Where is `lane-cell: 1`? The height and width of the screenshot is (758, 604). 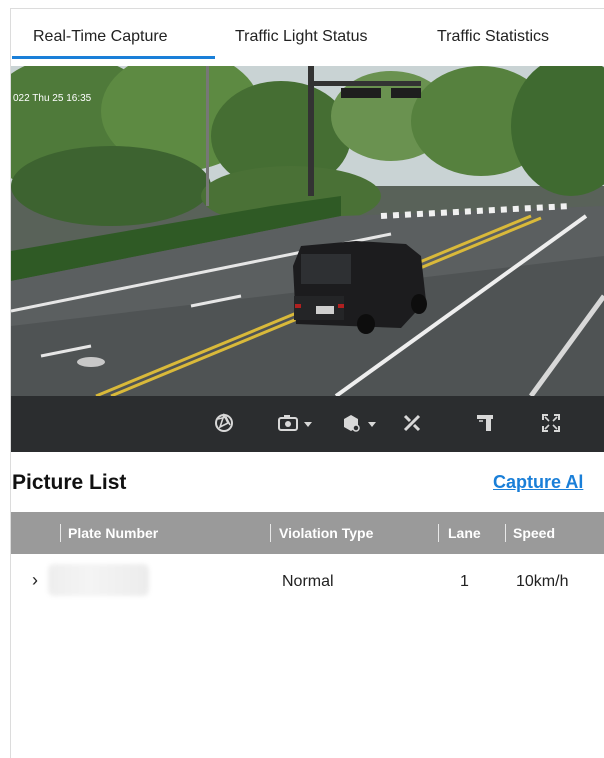
lane-cell: 1 is located at coordinates (464, 581).